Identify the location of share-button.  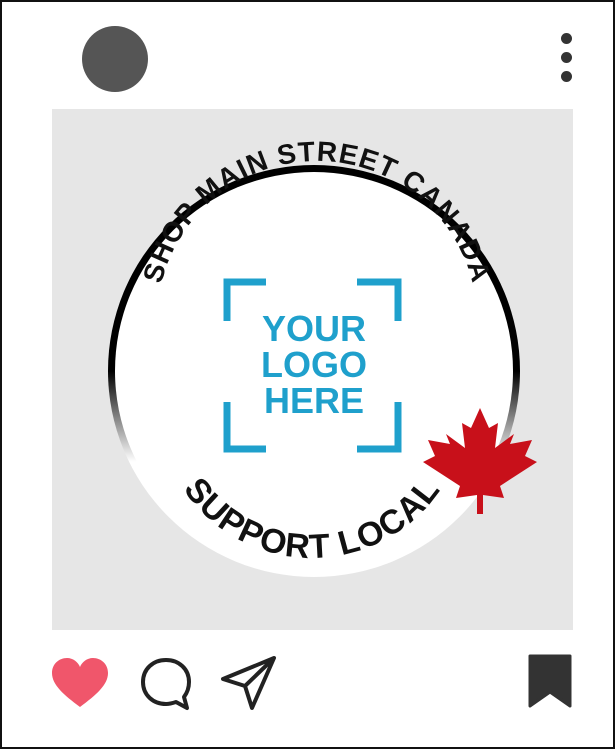
(249, 683).